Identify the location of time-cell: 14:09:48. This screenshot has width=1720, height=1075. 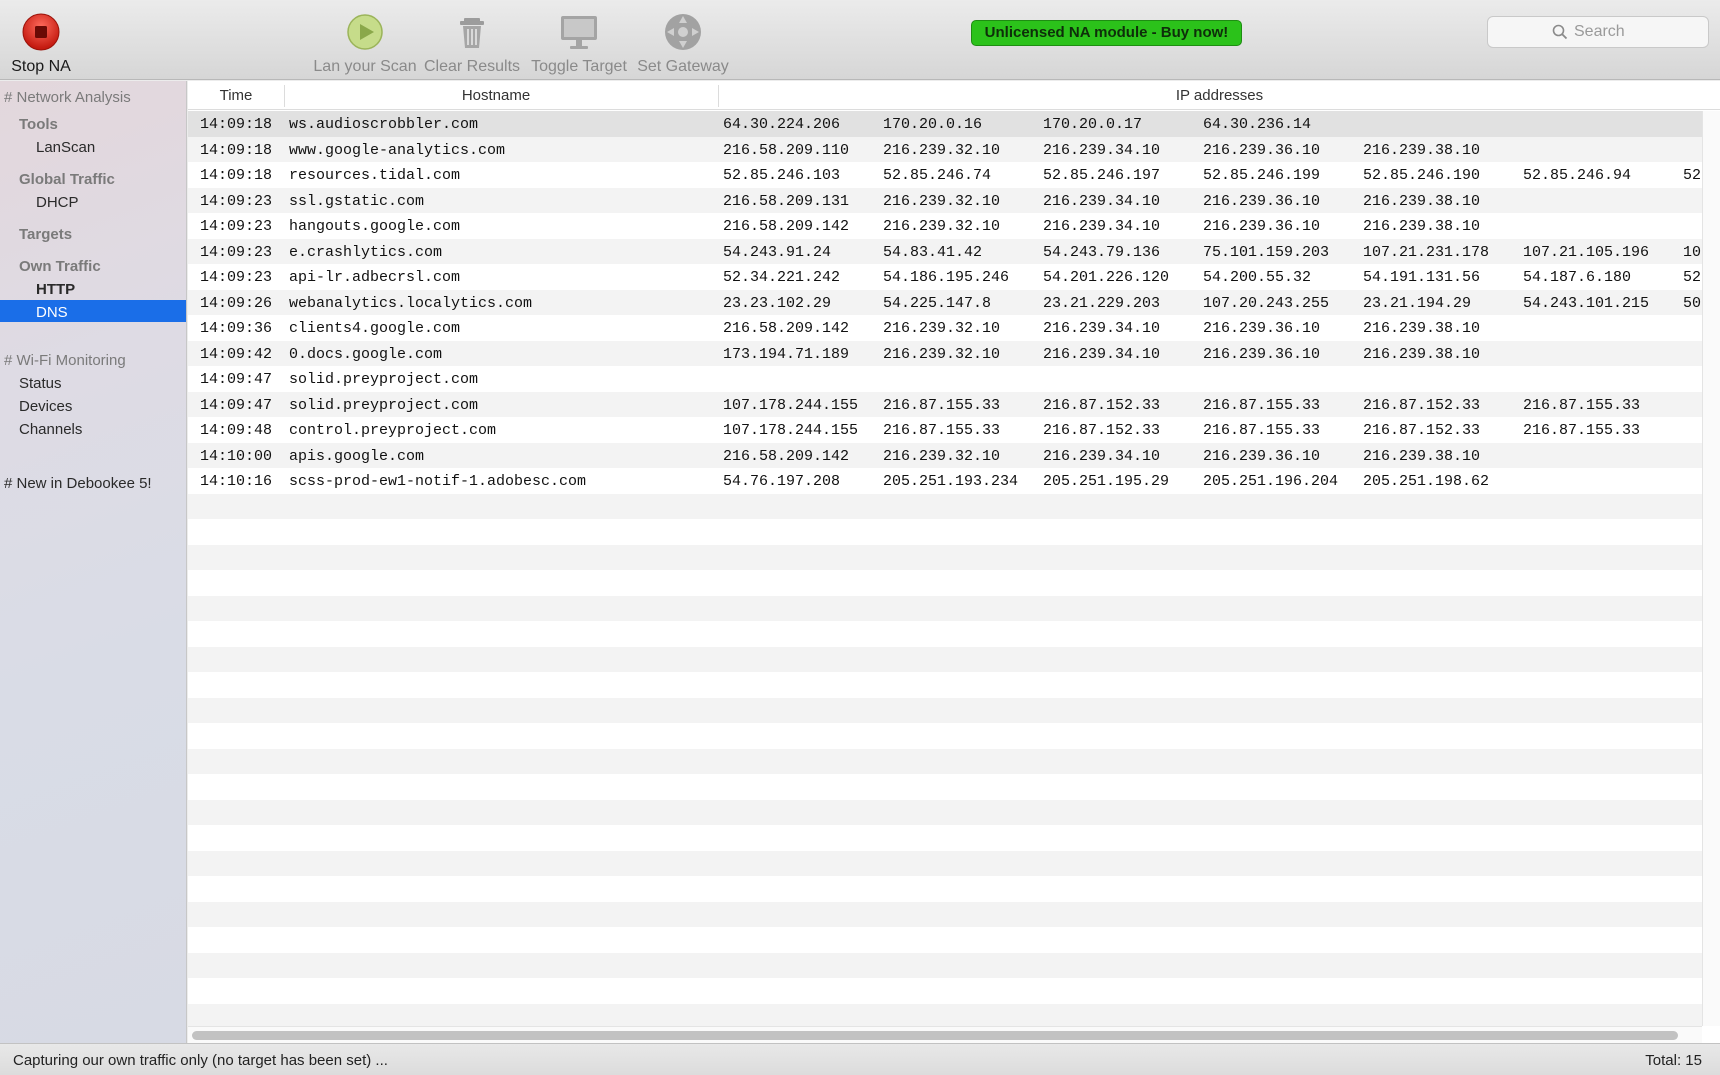
(236, 430).